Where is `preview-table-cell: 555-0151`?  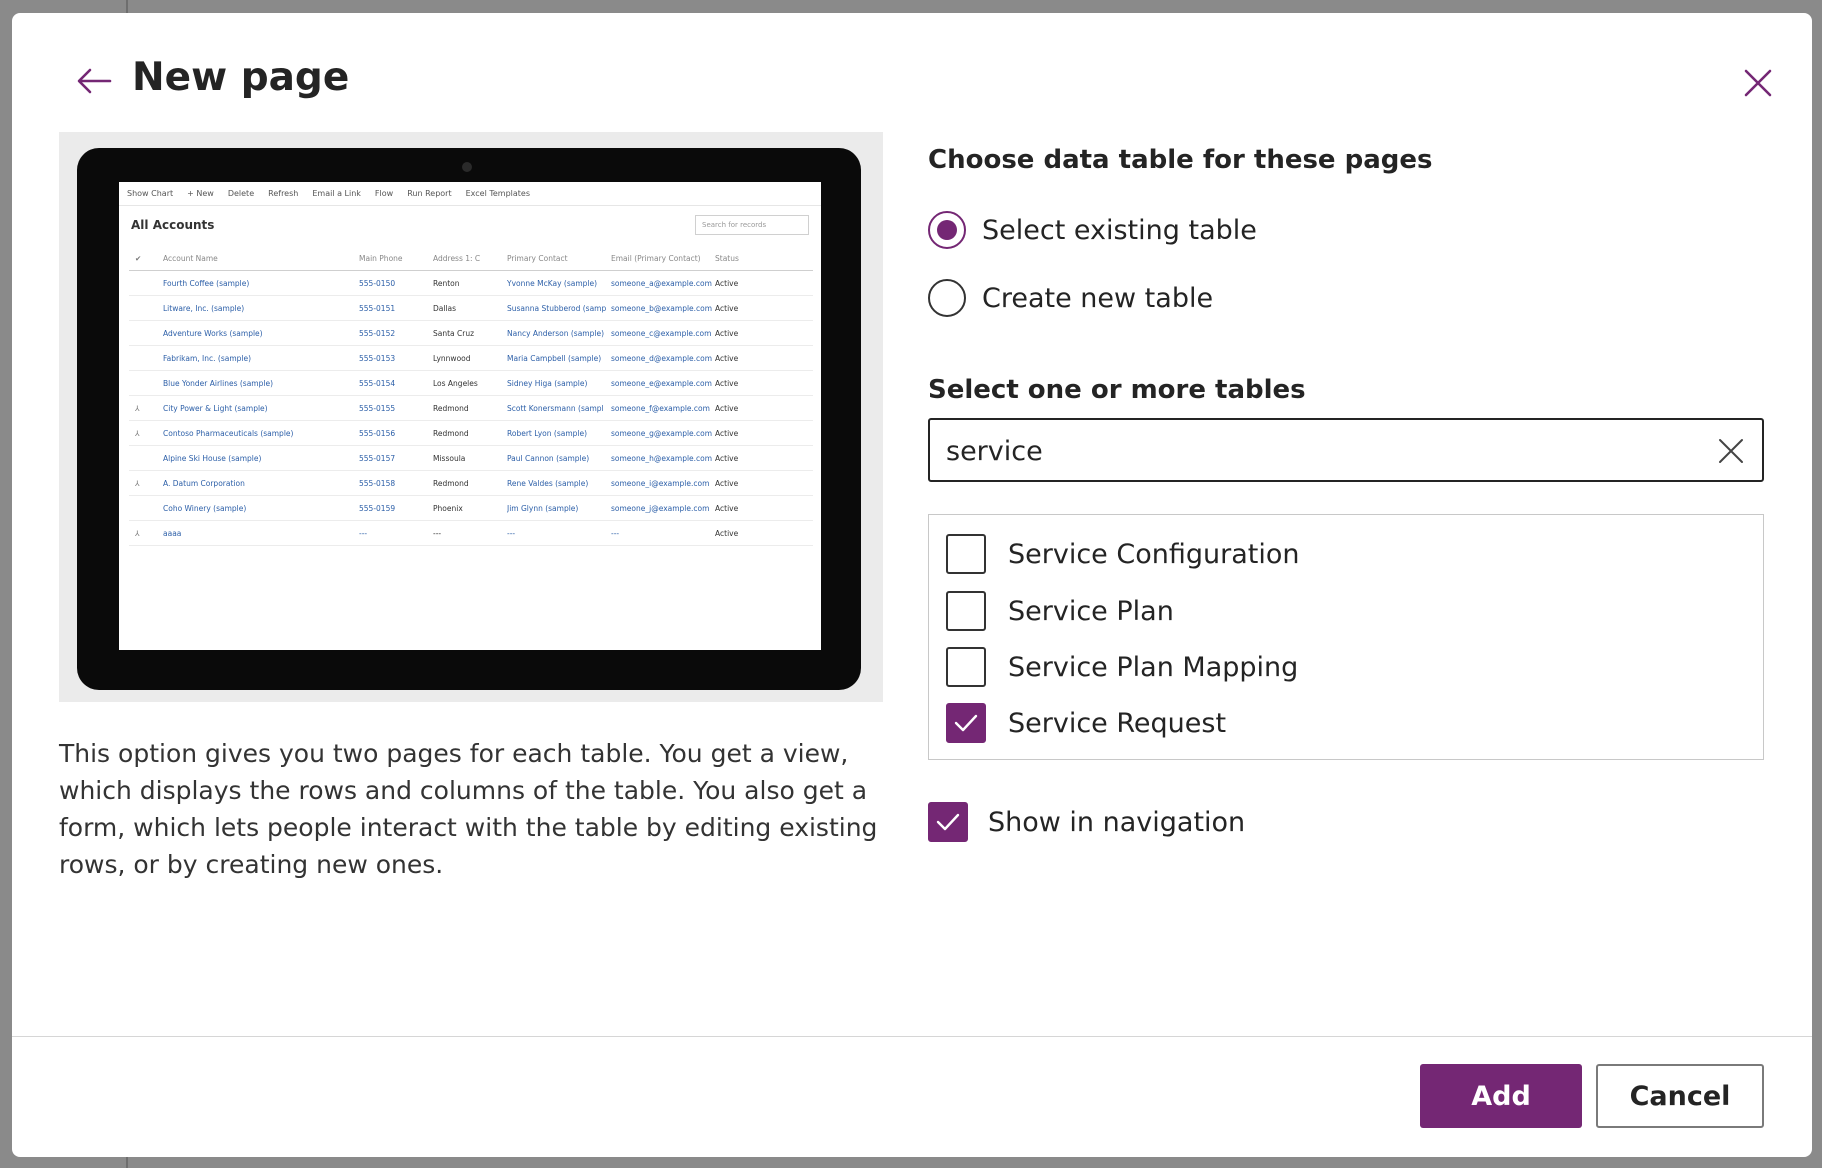 preview-table-cell: 555-0151 is located at coordinates (377, 308).